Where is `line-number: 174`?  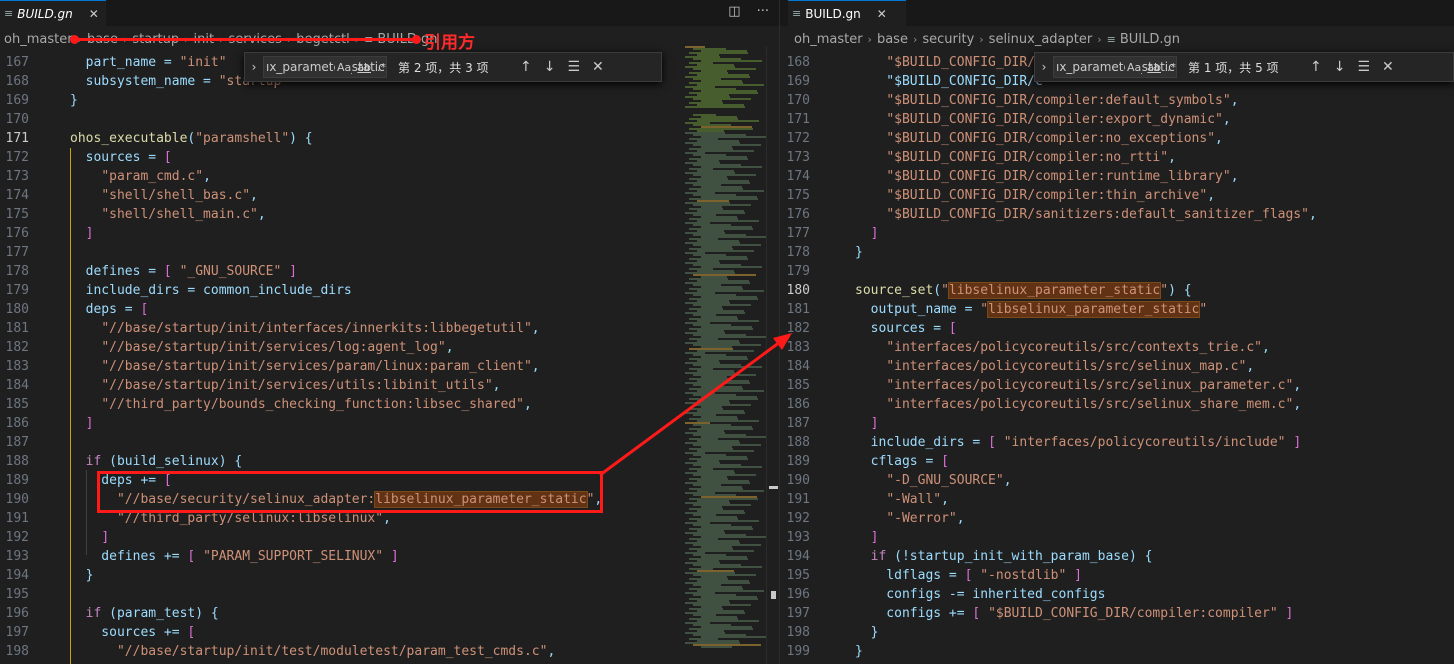 line-number: 174 is located at coordinates (17, 195).